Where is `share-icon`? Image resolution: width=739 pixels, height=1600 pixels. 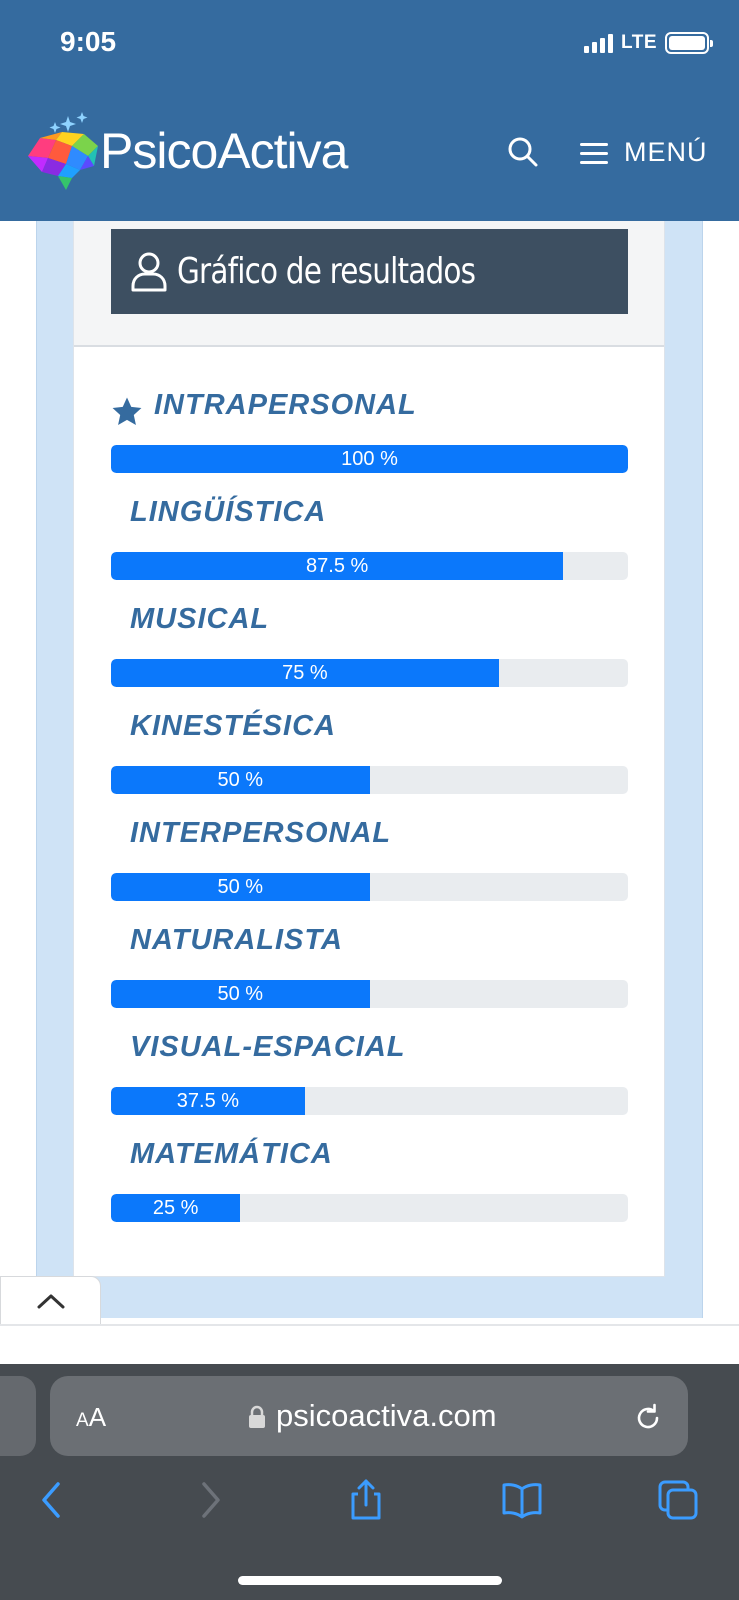
share-icon is located at coordinates (366, 1500).